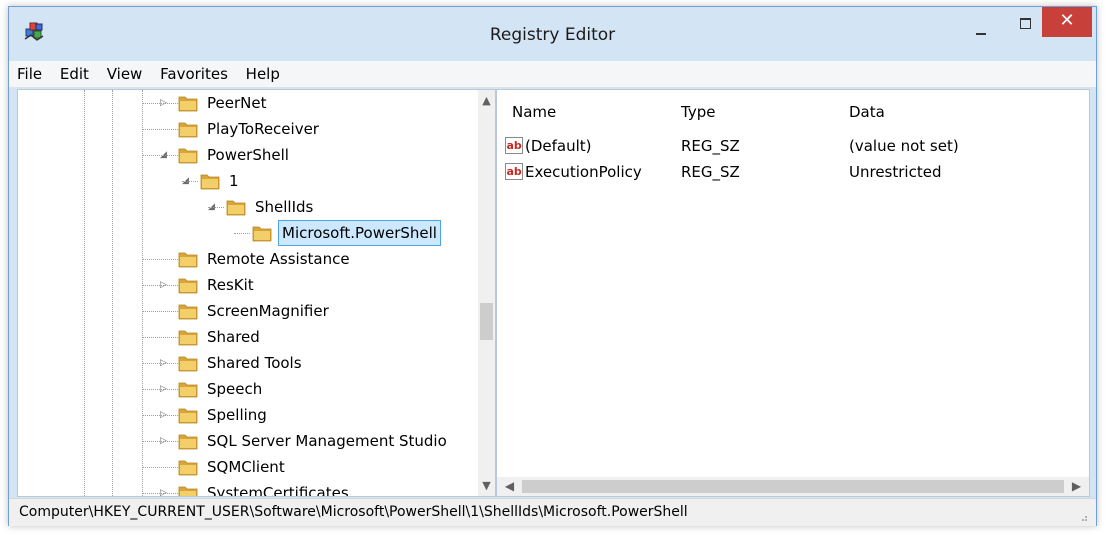  What do you see at coordinates (1076, 486) in the screenshot?
I see `scroll-right-arrow-icon: ▶` at bounding box center [1076, 486].